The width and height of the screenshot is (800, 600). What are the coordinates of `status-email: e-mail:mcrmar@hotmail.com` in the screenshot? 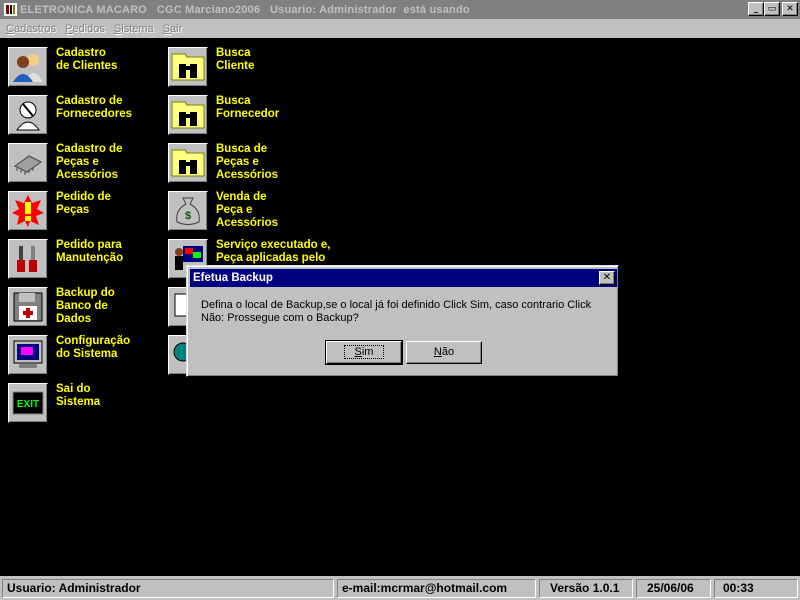 It's located at (436, 588).